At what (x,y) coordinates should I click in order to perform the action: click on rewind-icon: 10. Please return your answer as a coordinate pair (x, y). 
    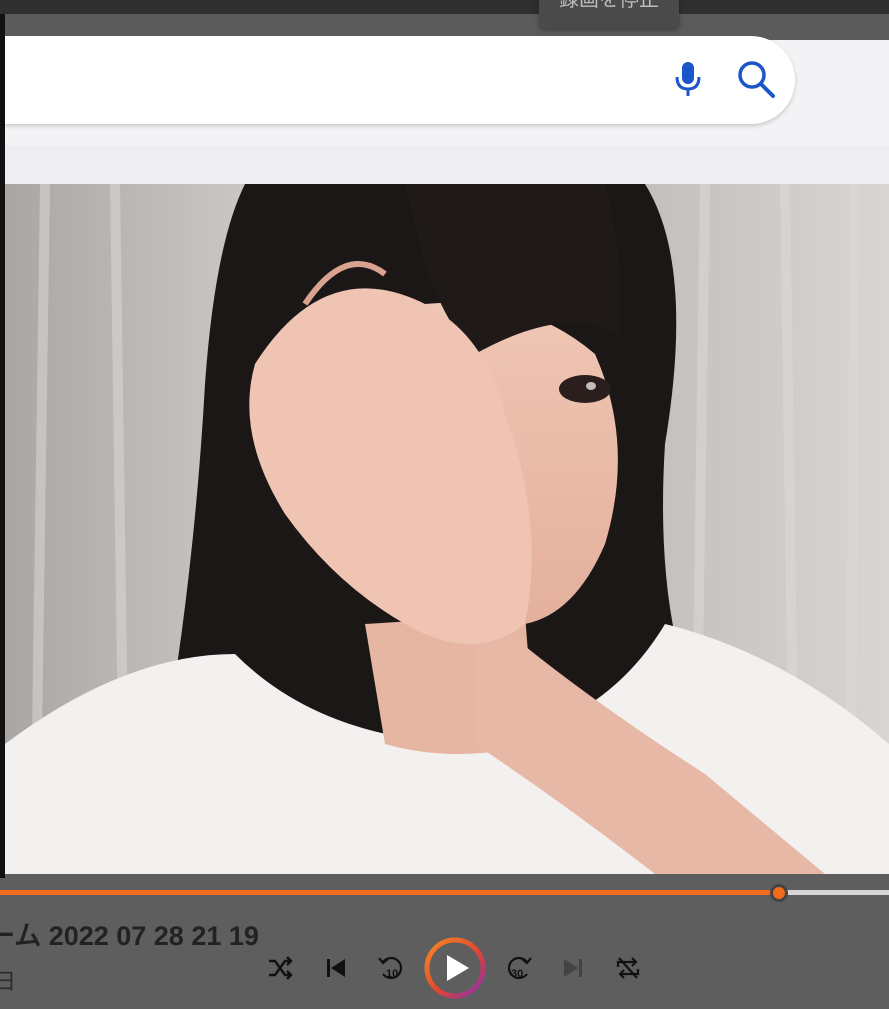
    Looking at the image, I should click on (390, 968).